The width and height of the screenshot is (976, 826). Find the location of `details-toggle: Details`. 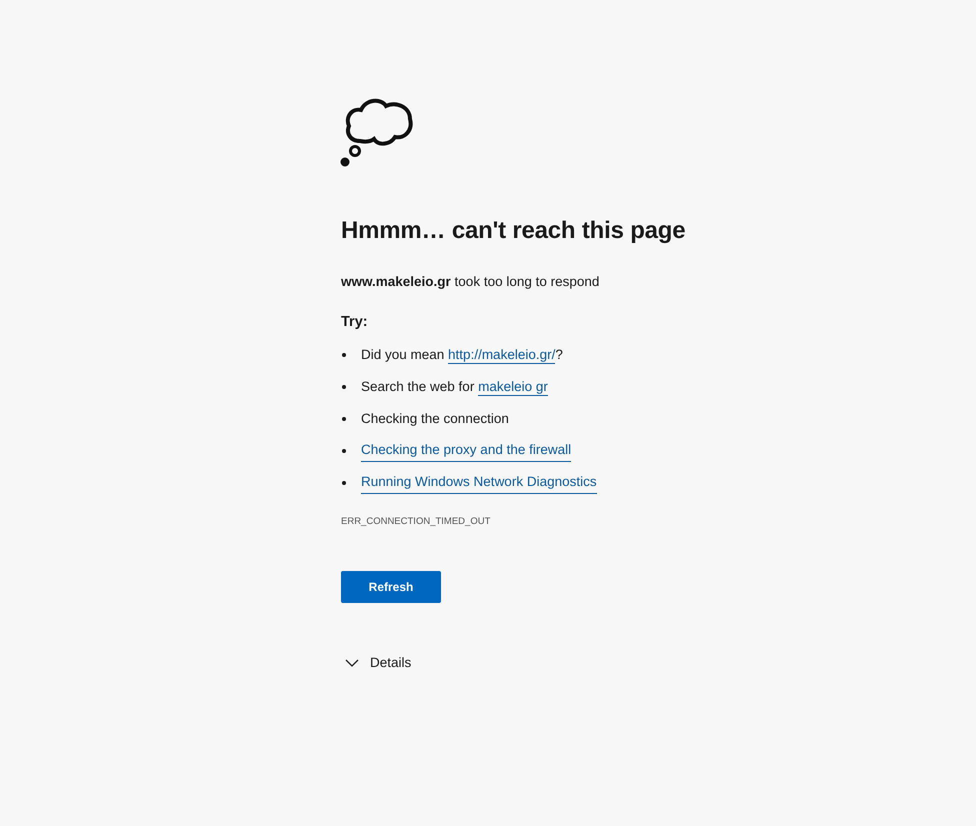

details-toggle: Details is located at coordinates (376, 663).